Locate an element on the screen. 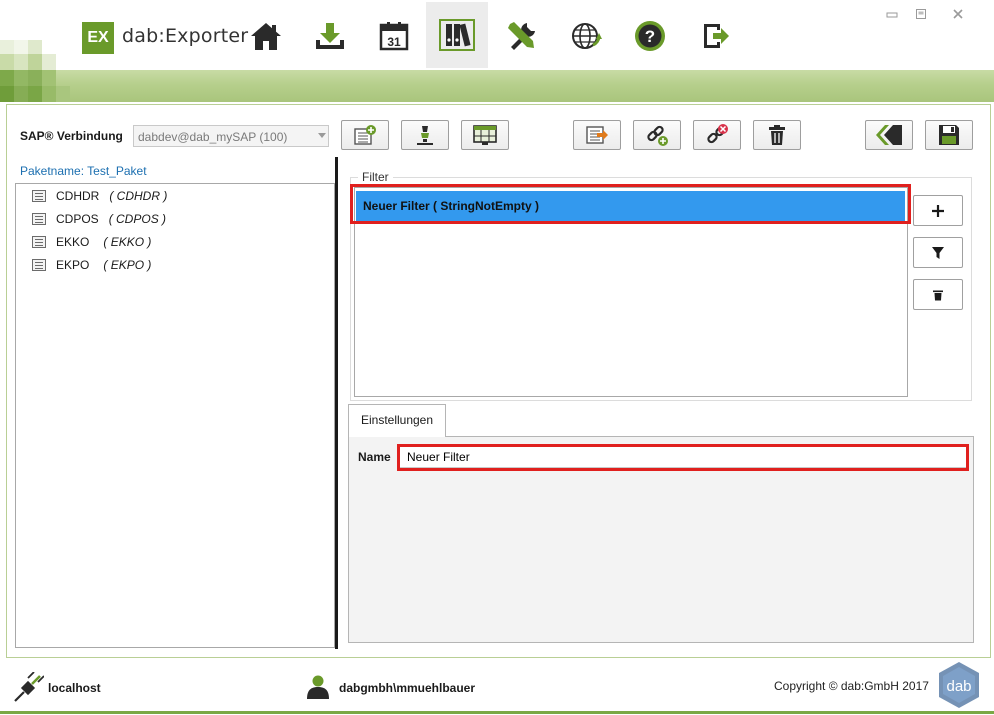 Image resolution: width=994 pixels, height=715 pixels. table-description: ( CDPOS ) is located at coordinates (137, 219).